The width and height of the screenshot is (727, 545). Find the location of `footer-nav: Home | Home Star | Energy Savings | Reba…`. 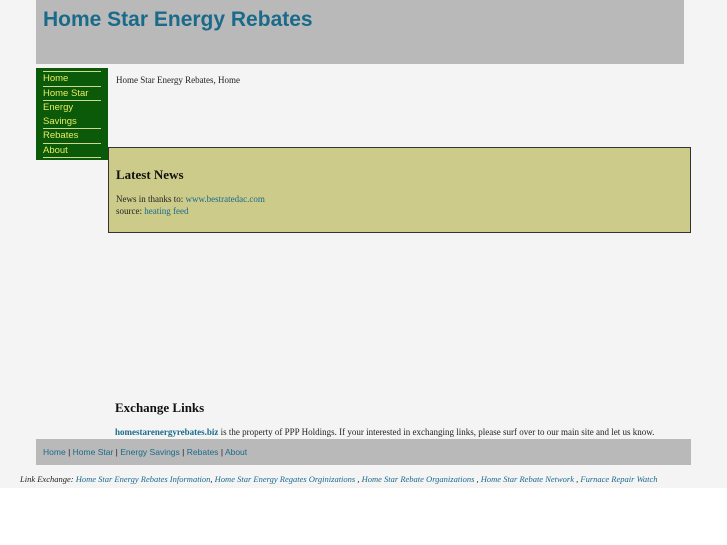

footer-nav: Home | Home Star | Energy Savings | Reba… is located at coordinates (363, 452).